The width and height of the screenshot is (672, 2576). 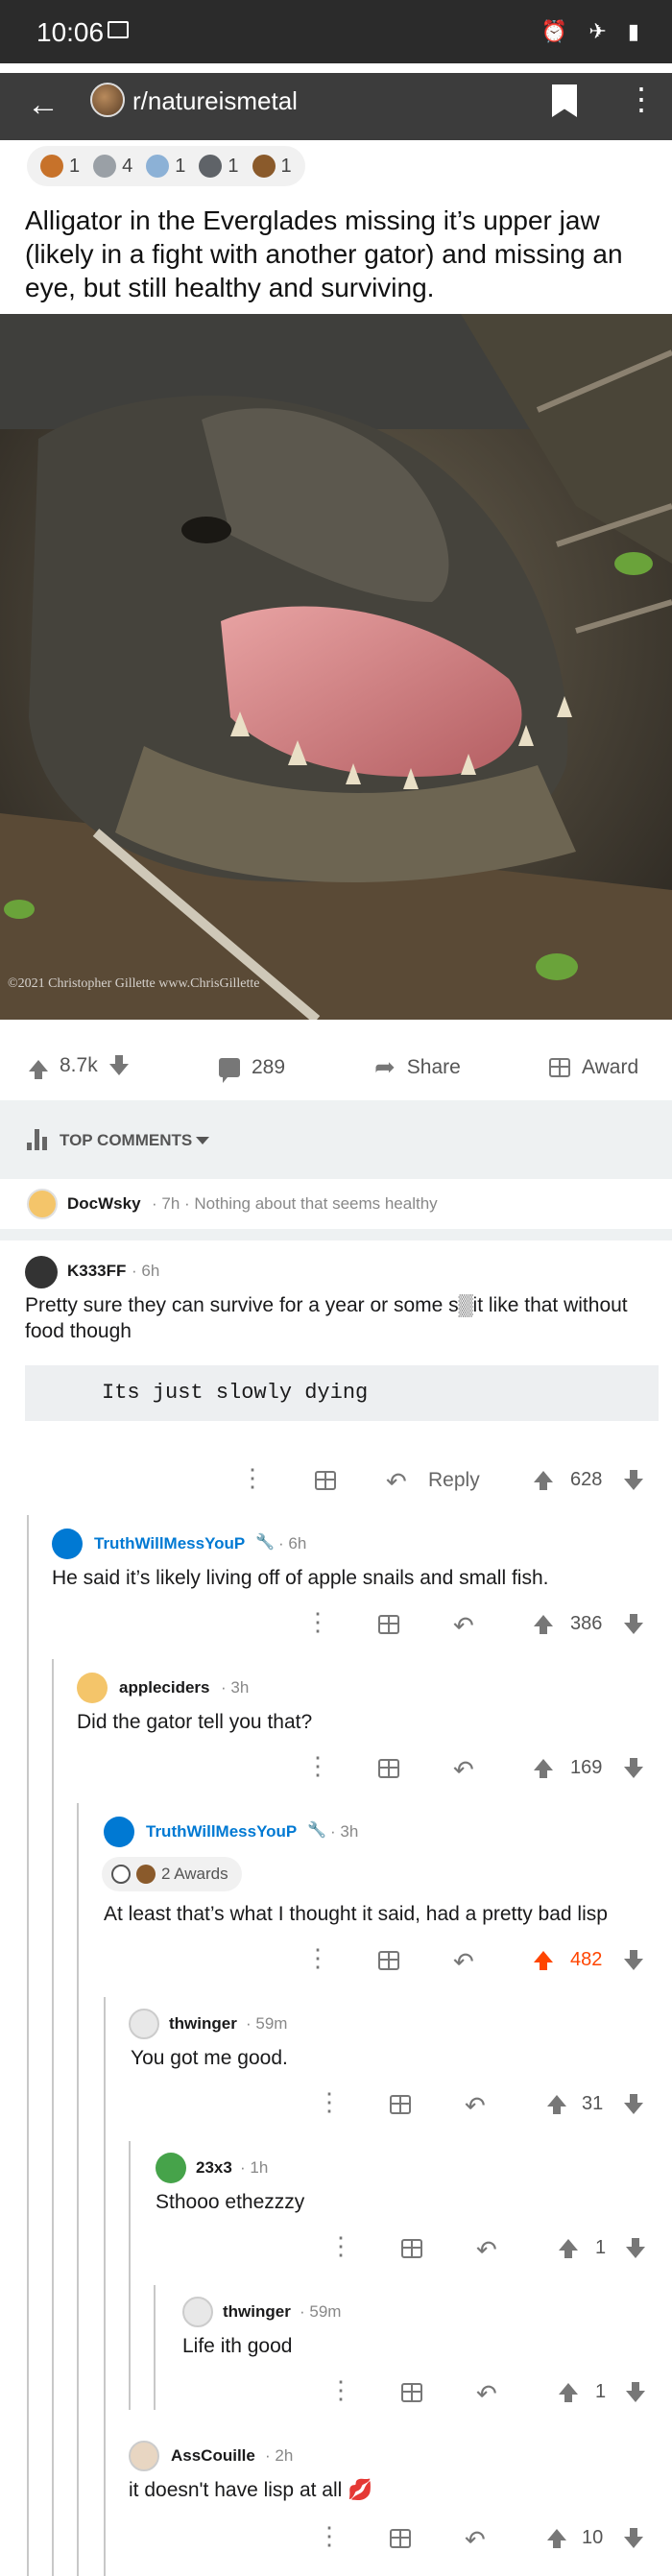 I want to click on reply-button: Reply, so click(x=454, y=1480).